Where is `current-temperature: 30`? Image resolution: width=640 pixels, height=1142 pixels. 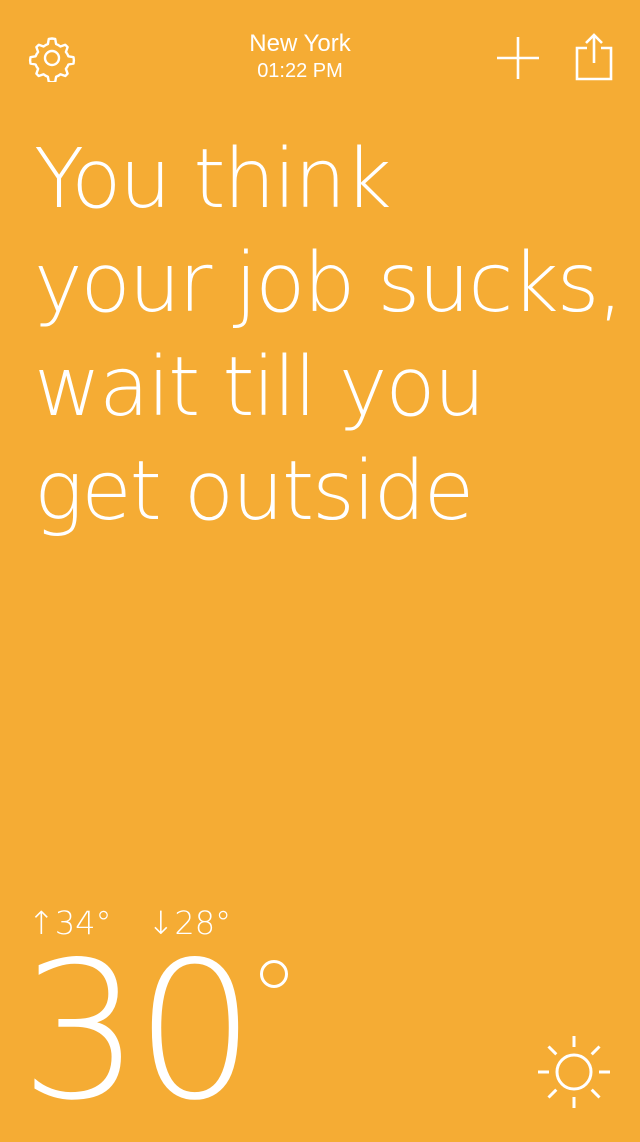 current-temperature: 30 is located at coordinates (154, 1032).